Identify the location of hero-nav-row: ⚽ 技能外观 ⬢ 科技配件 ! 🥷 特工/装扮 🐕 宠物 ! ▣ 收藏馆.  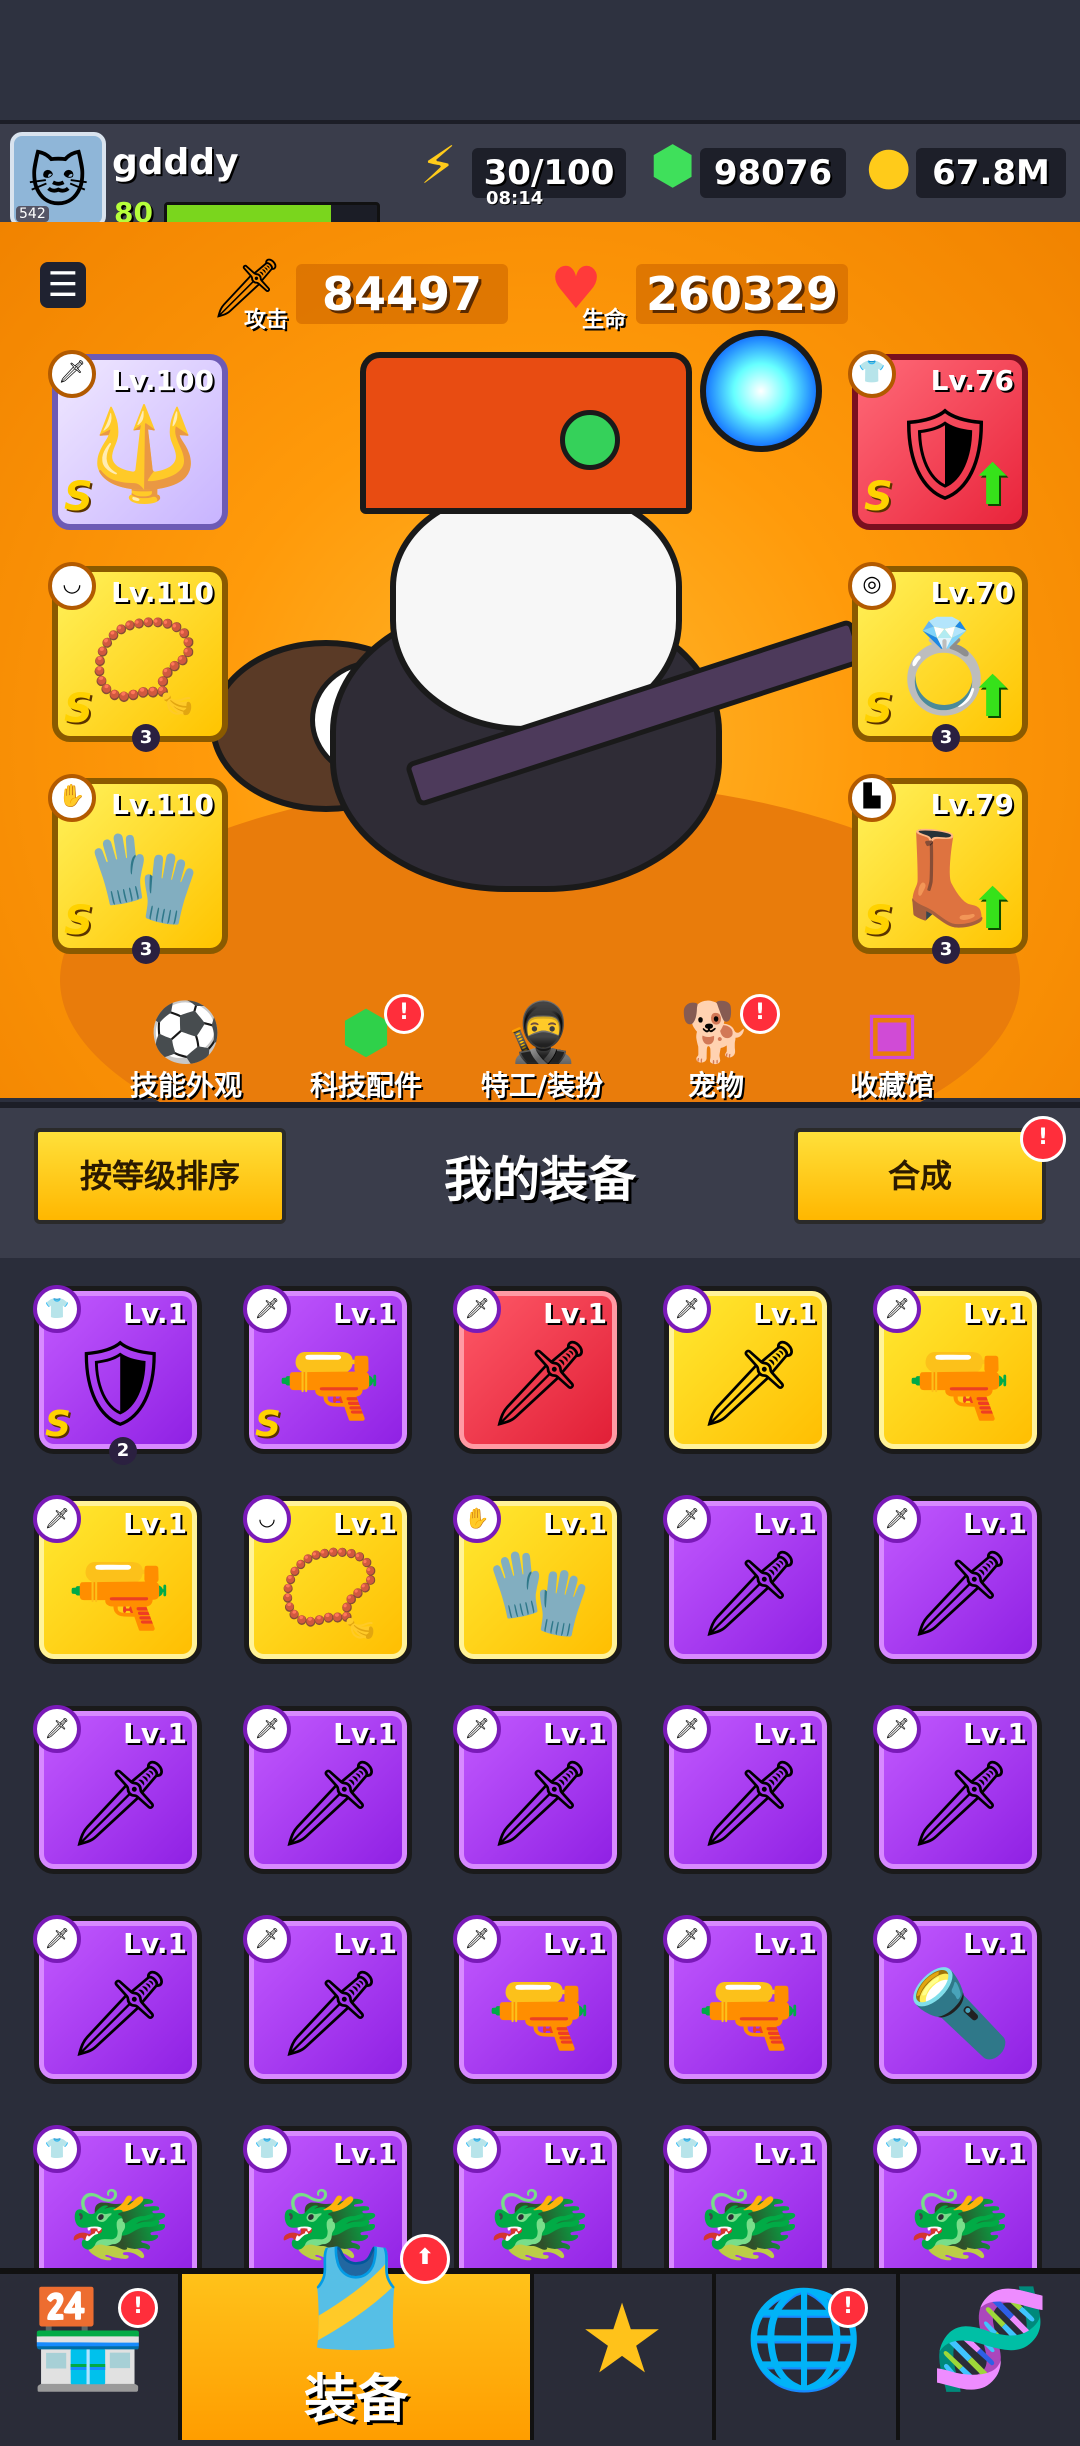
(540, 1048).